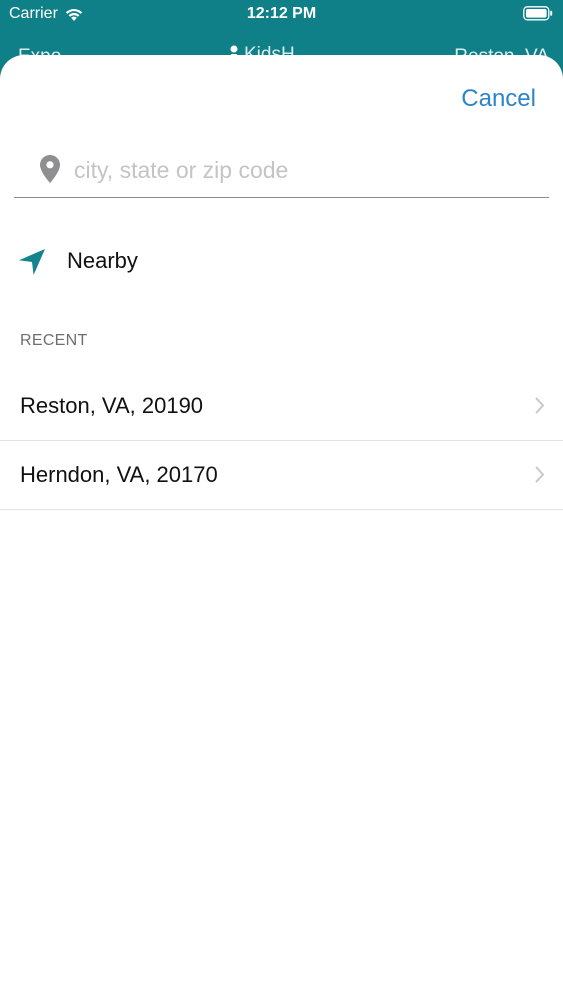 The image size is (563, 1000). What do you see at coordinates (102, 260) in the screenshot?
I see `nearby-label: Nearby` at bounding box center [102, 260].